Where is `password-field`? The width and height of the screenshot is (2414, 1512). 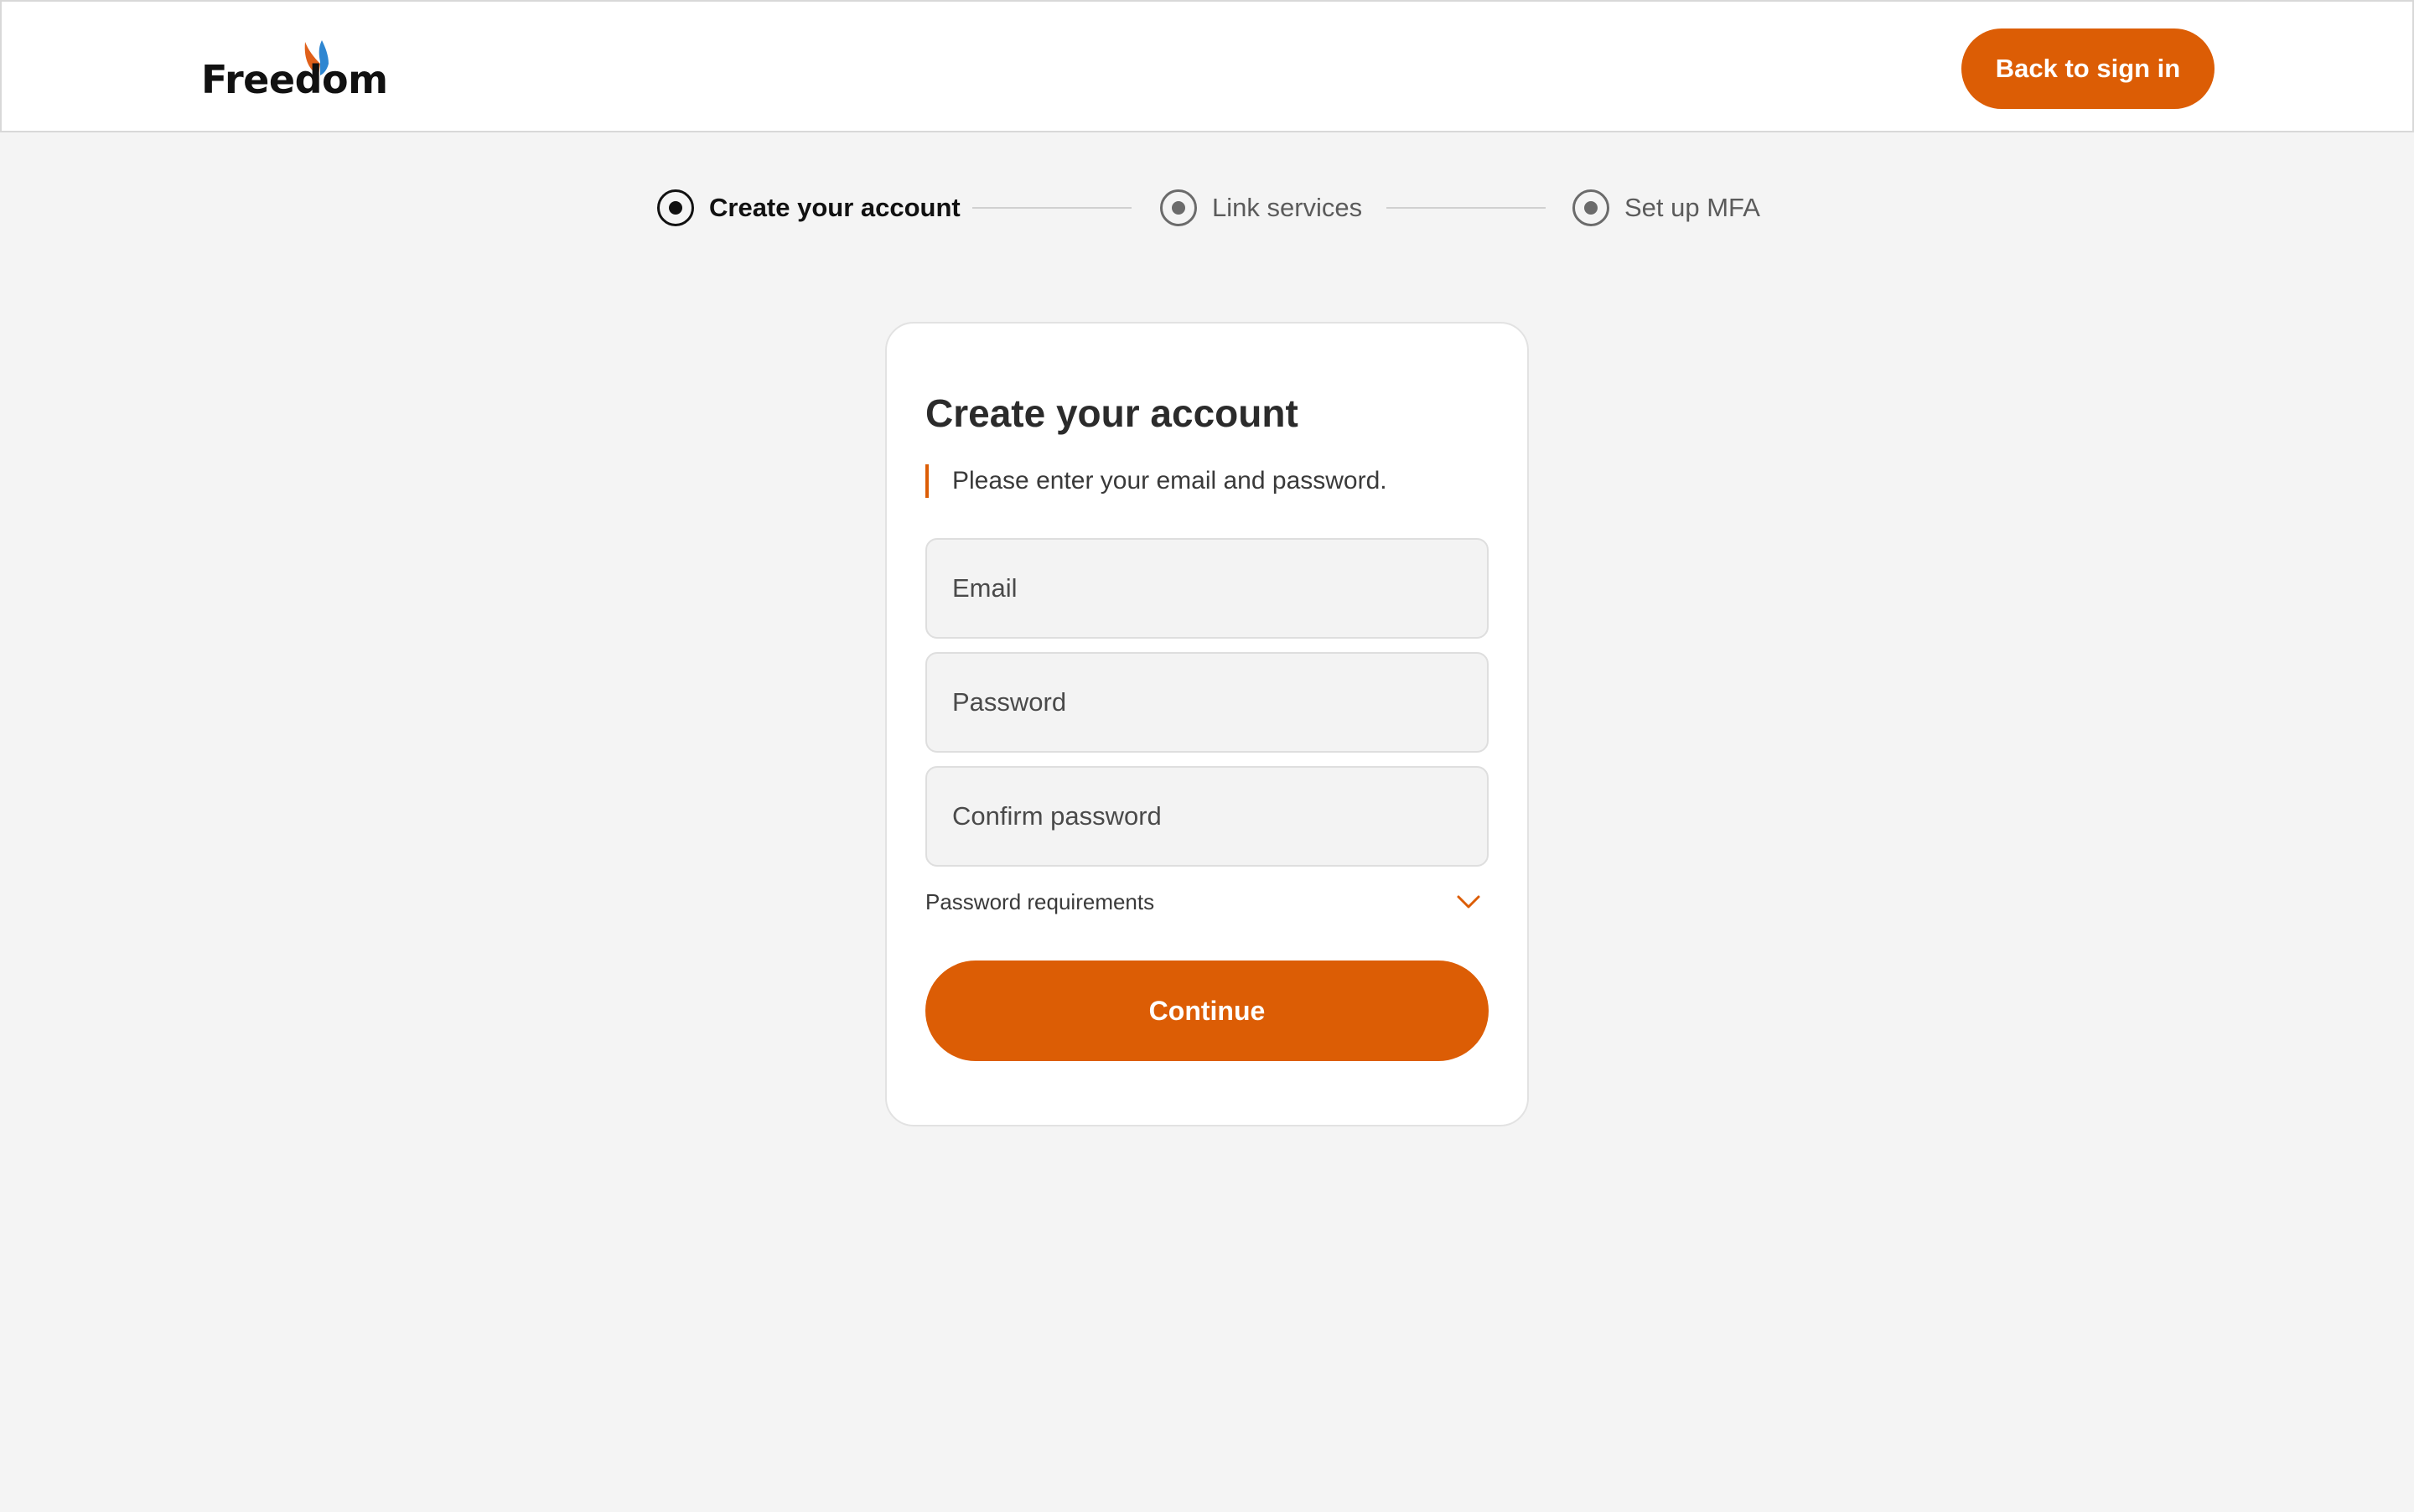 password-field is located at coordinates (1207, 702).